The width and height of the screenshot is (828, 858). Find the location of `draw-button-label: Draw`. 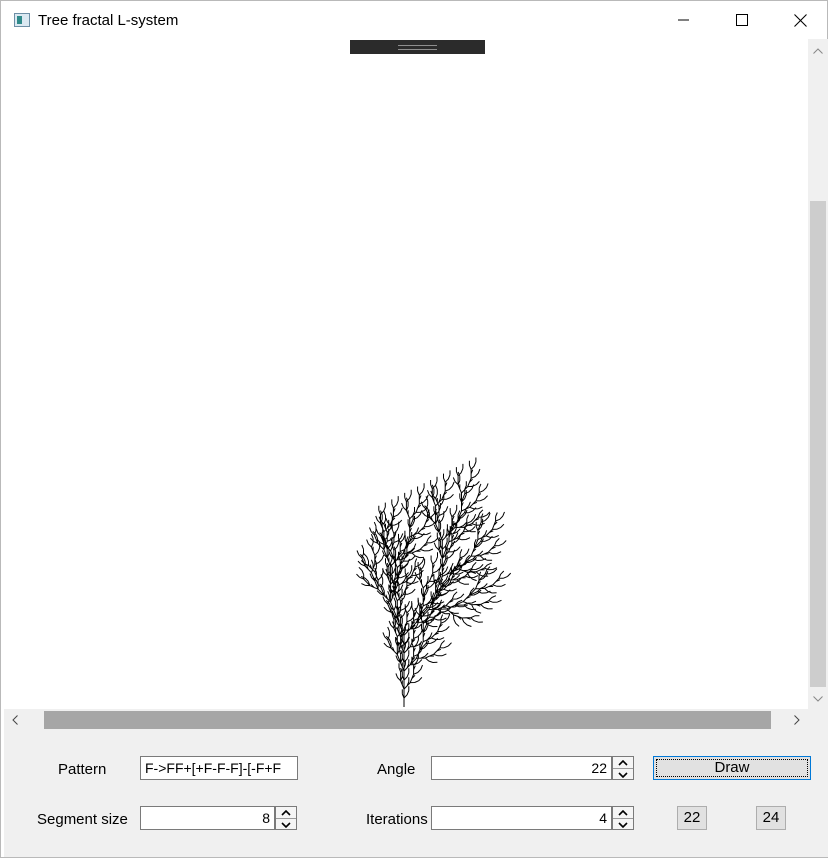

draw-button-label: Draw is located at coordinates (732, 767).